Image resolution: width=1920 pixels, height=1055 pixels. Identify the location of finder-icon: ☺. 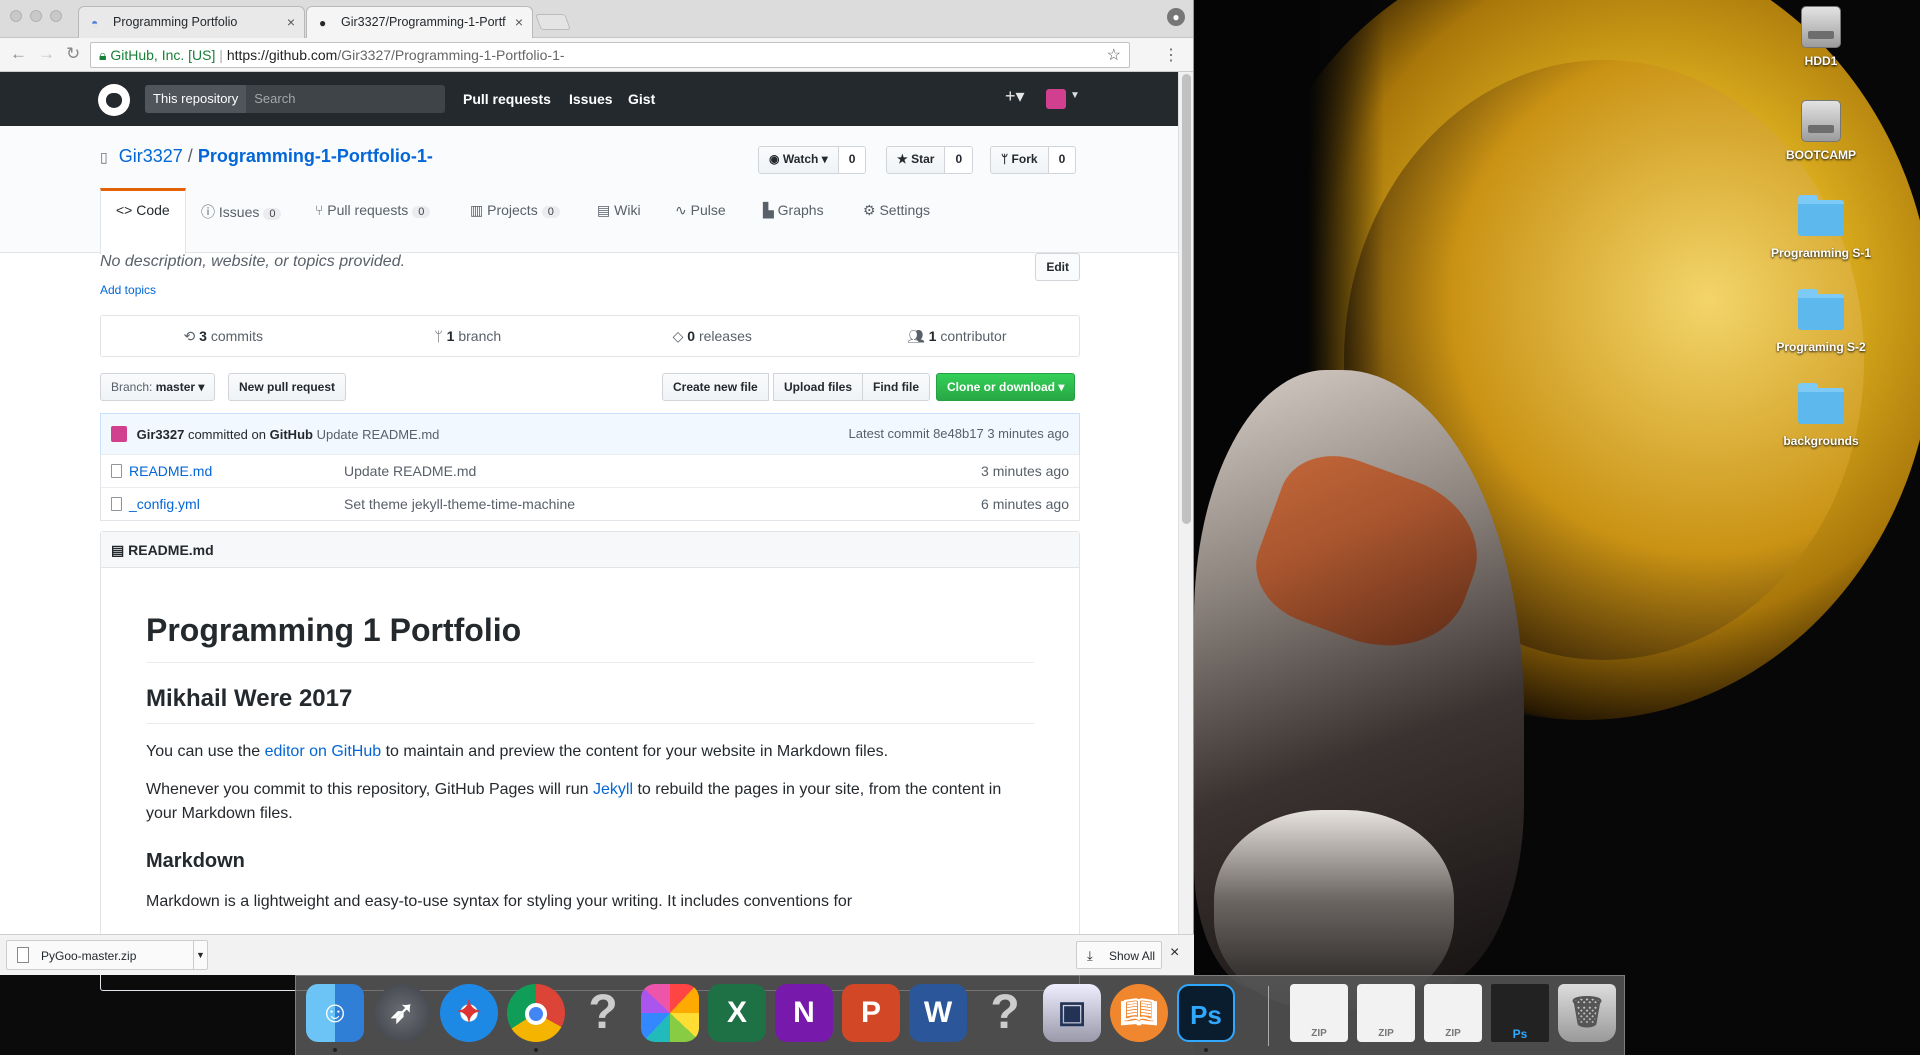
(335, 1013).